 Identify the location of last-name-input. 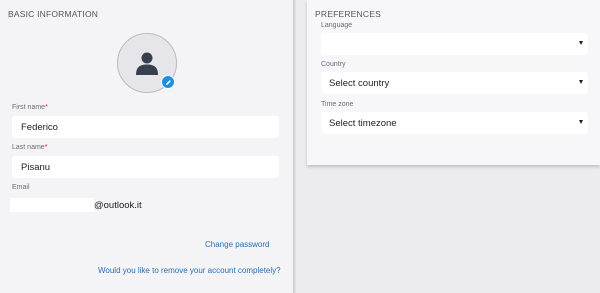
(145, 167).